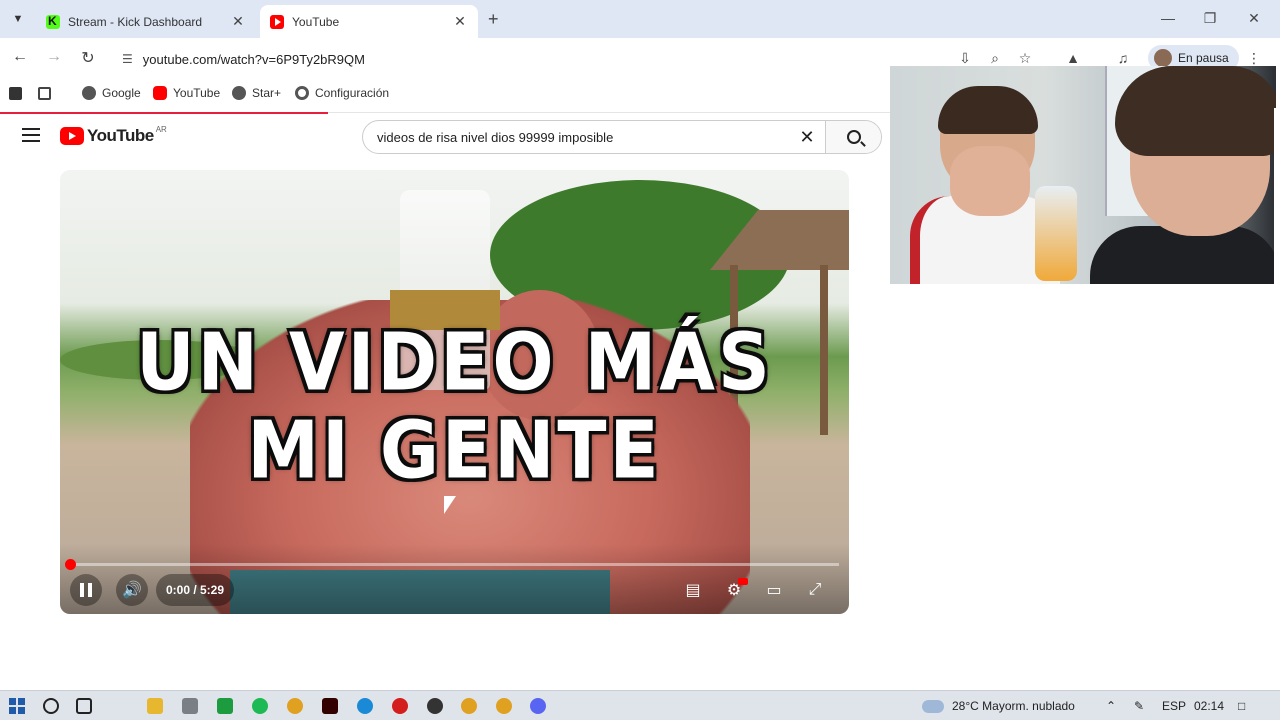  Describe the element at coordinates (743, 581) in the screenshot. I see `hd-badge` at that location.